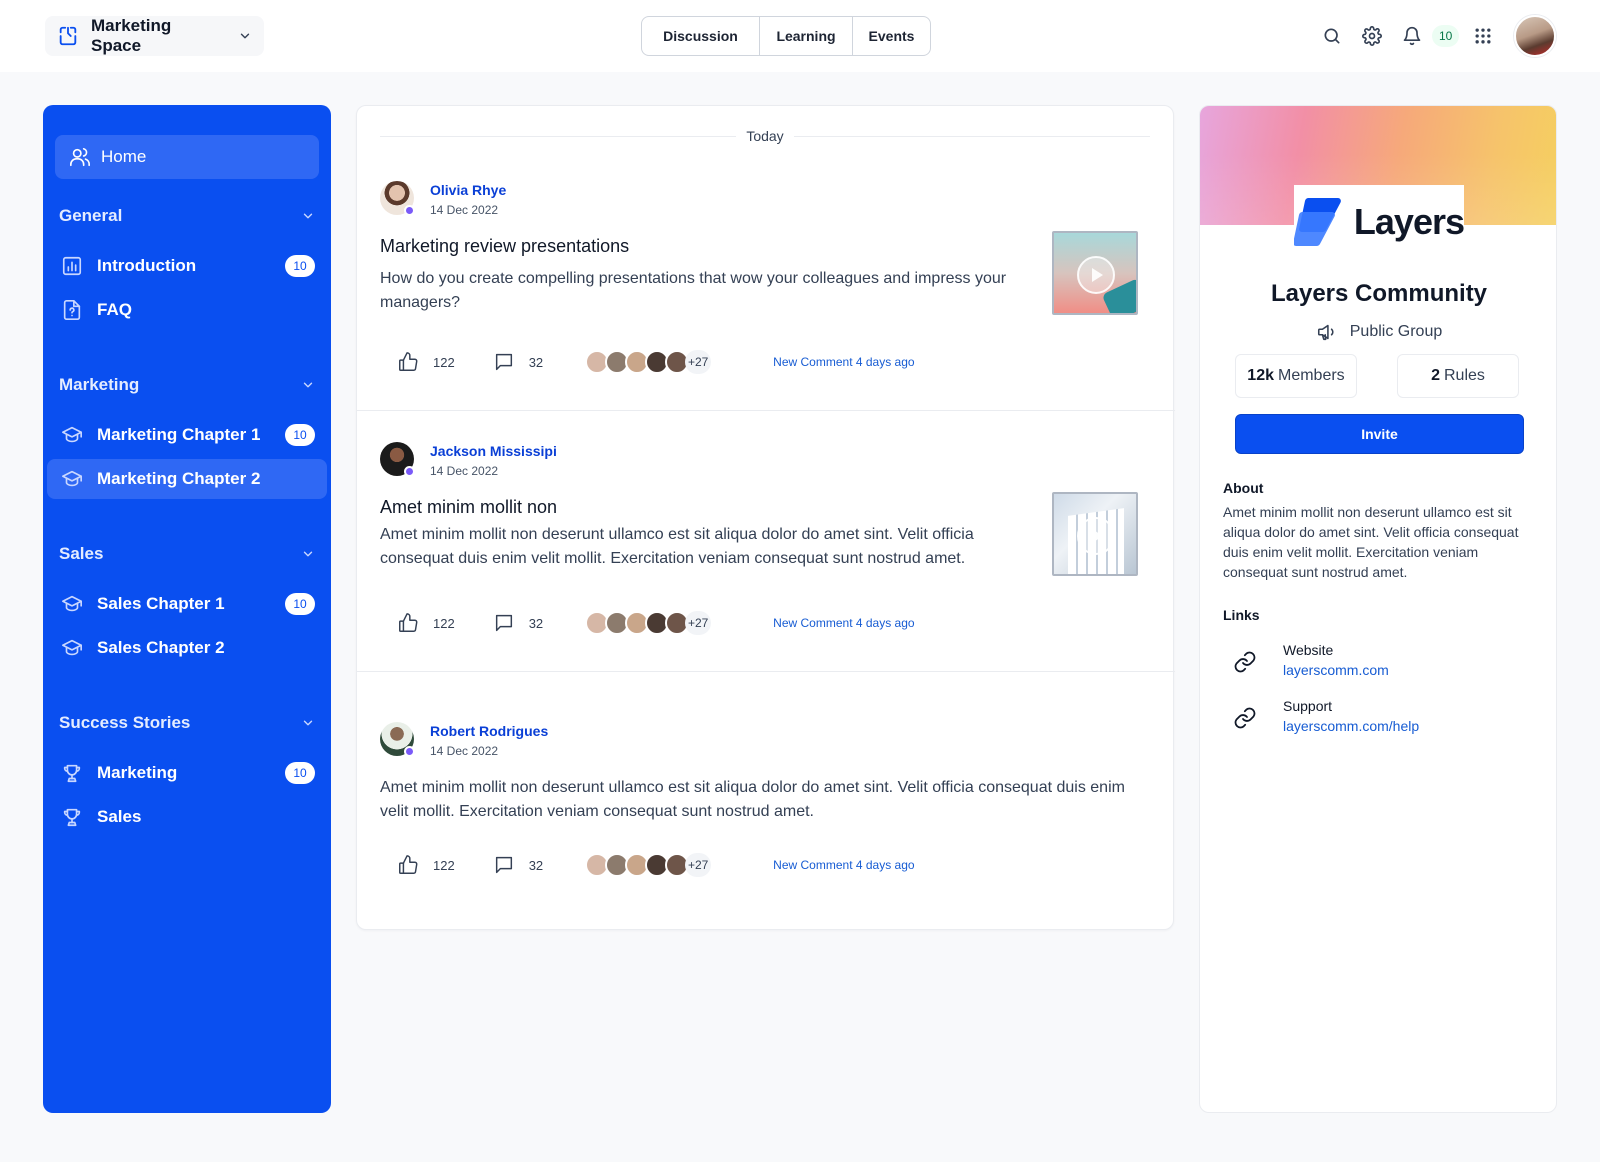  What do you see at coordinates (1379, 222) in the screenshot?
I see `community-logo: Layers` at bounding box center [1379, 222].